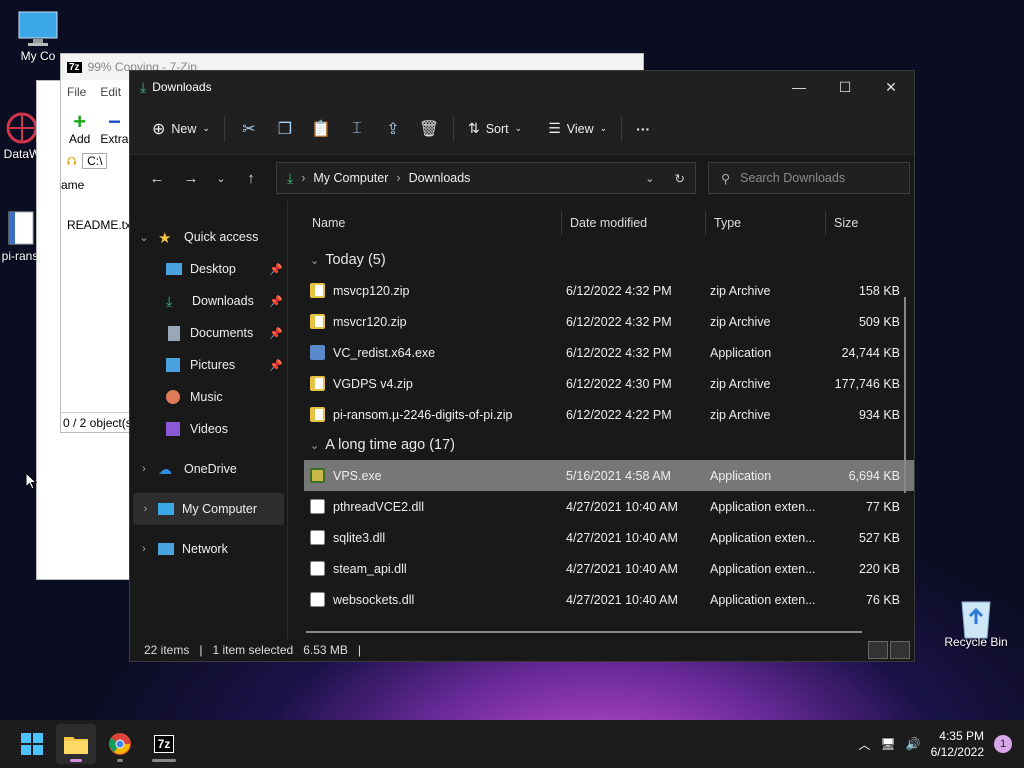 The width and height of the screenshot is (1024, 768). I want to click on taskbar-file-explorer, so click(76, 744).